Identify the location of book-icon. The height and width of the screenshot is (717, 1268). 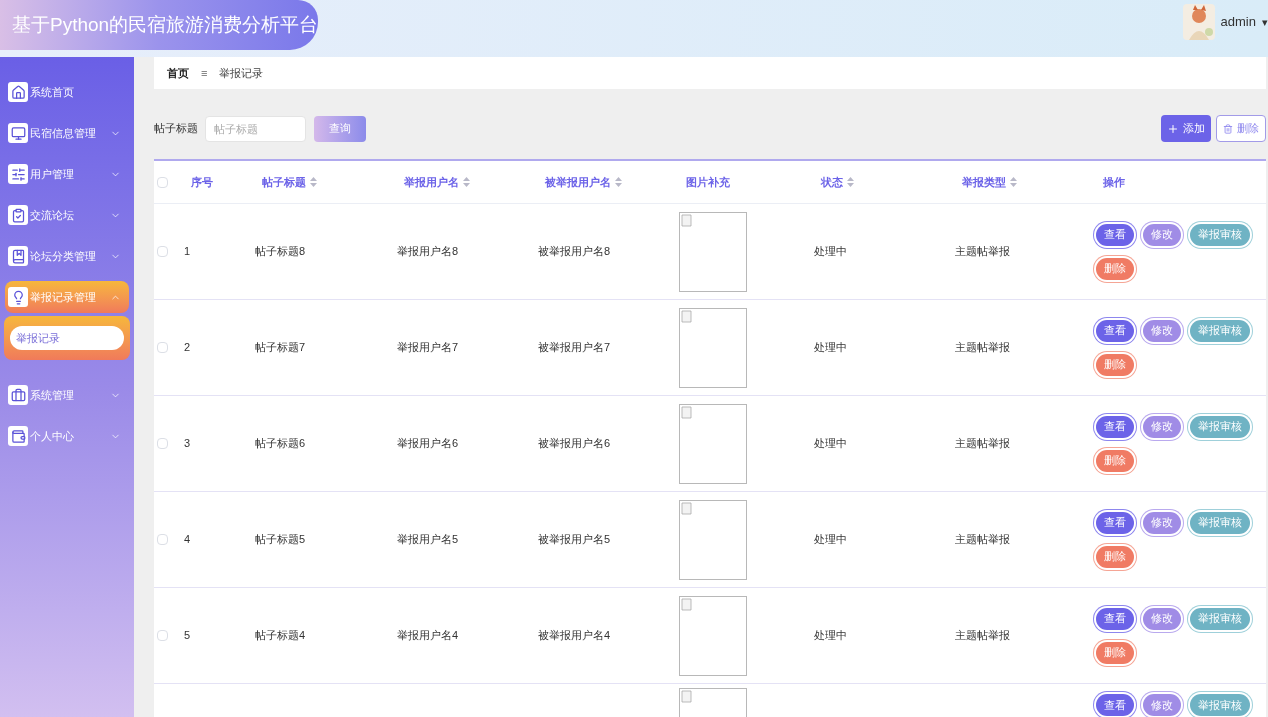
(18, 256).